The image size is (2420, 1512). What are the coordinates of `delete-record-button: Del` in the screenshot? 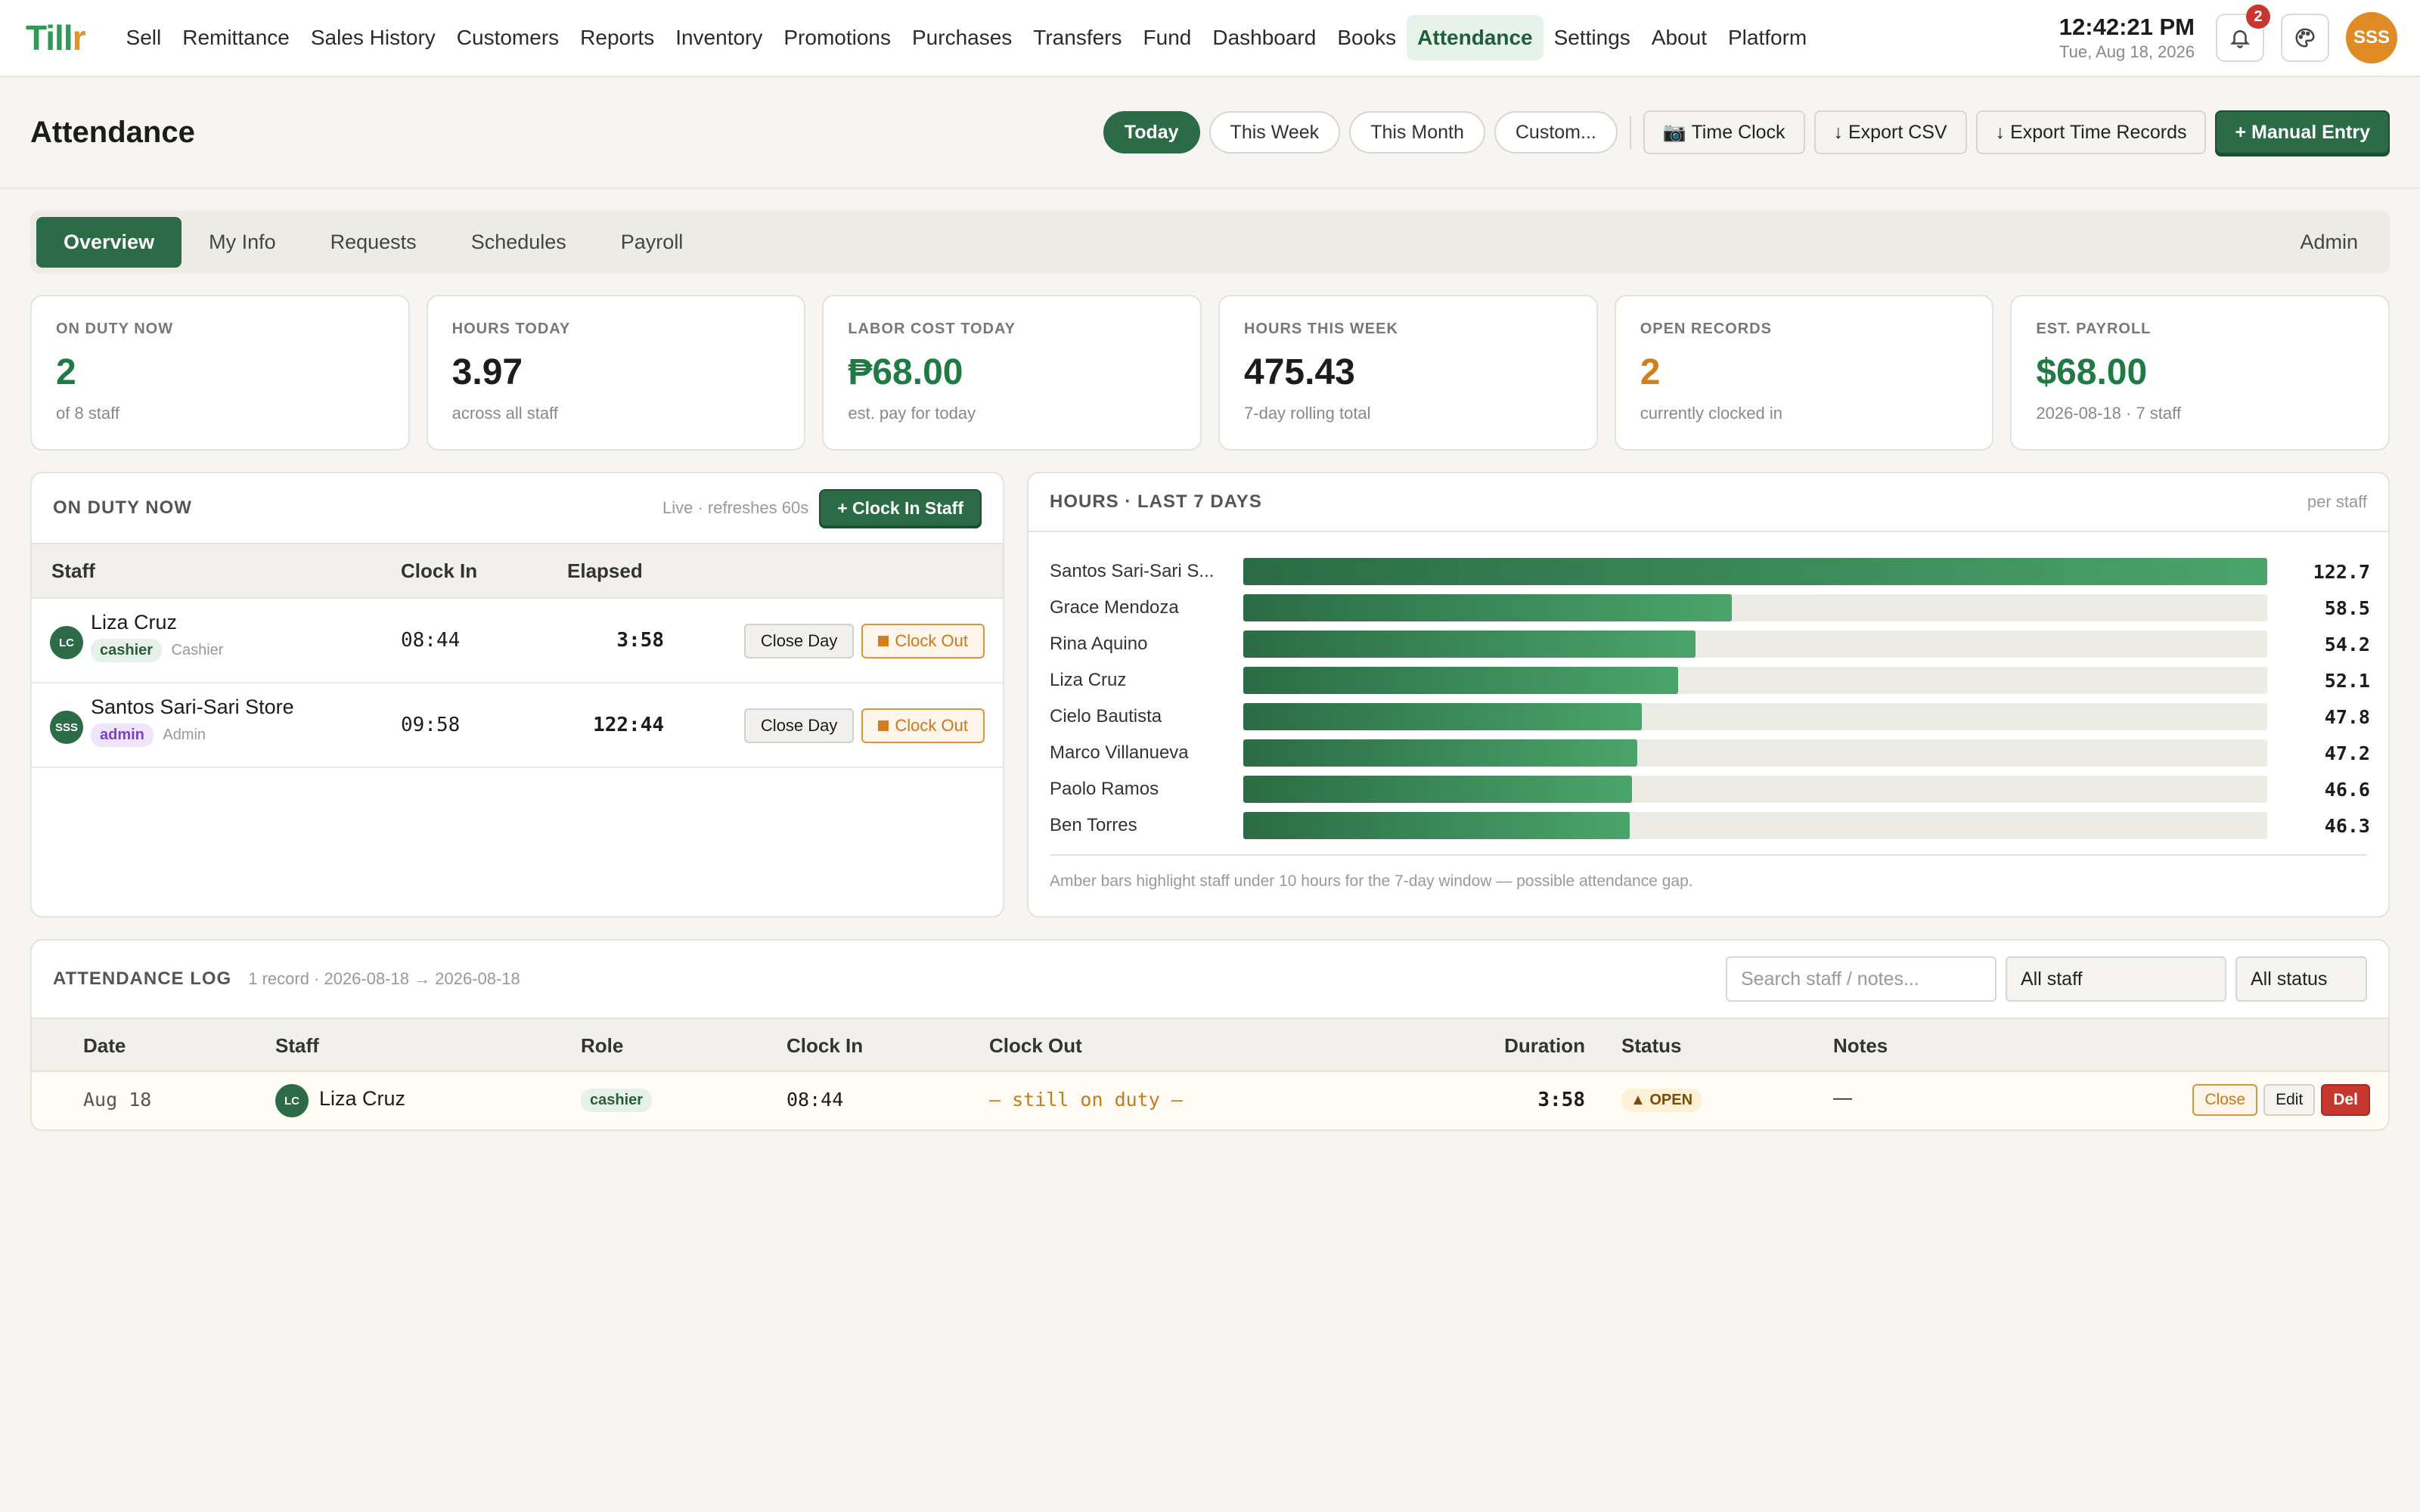 It's located at (2345, 1100).